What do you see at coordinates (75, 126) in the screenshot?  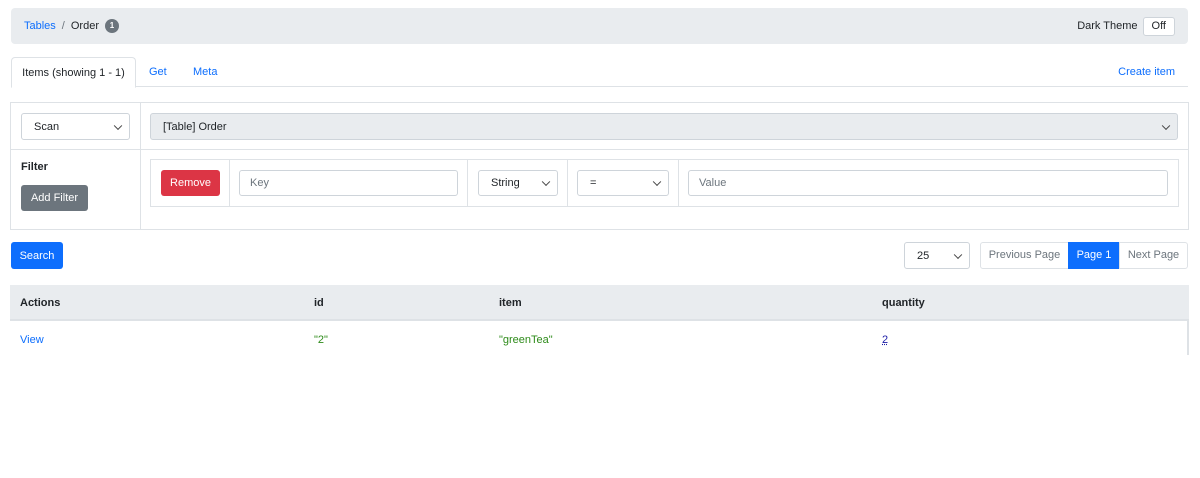 I see `operation-select: Scan` at bounding box center [75, 126].